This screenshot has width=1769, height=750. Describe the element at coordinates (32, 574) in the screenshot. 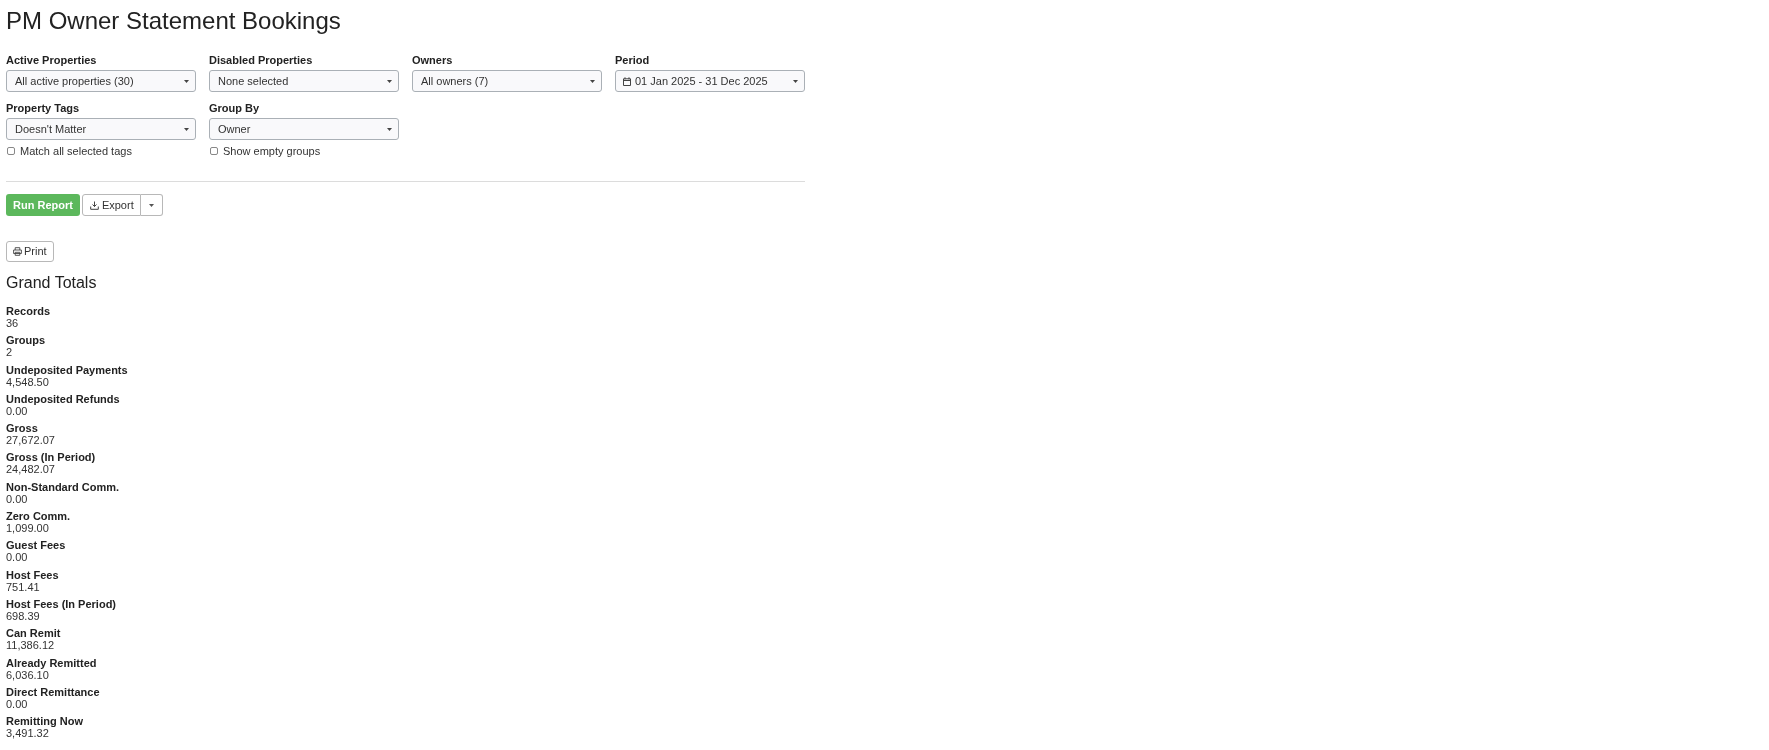

I see `total-label: Host Fees` at that location.